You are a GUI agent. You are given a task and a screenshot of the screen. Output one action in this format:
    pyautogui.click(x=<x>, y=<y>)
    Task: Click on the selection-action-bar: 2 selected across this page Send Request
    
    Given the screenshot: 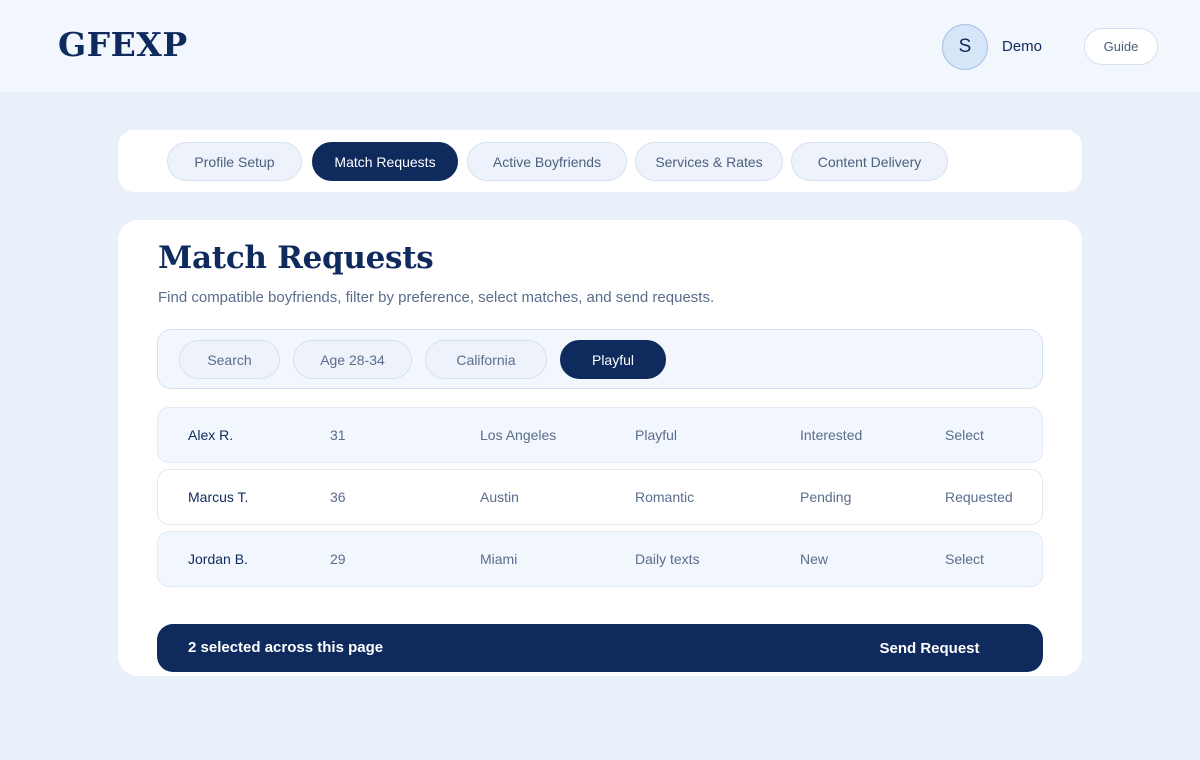 What is the action you would take?
    pyautogui.click(x=600, y=648)
    